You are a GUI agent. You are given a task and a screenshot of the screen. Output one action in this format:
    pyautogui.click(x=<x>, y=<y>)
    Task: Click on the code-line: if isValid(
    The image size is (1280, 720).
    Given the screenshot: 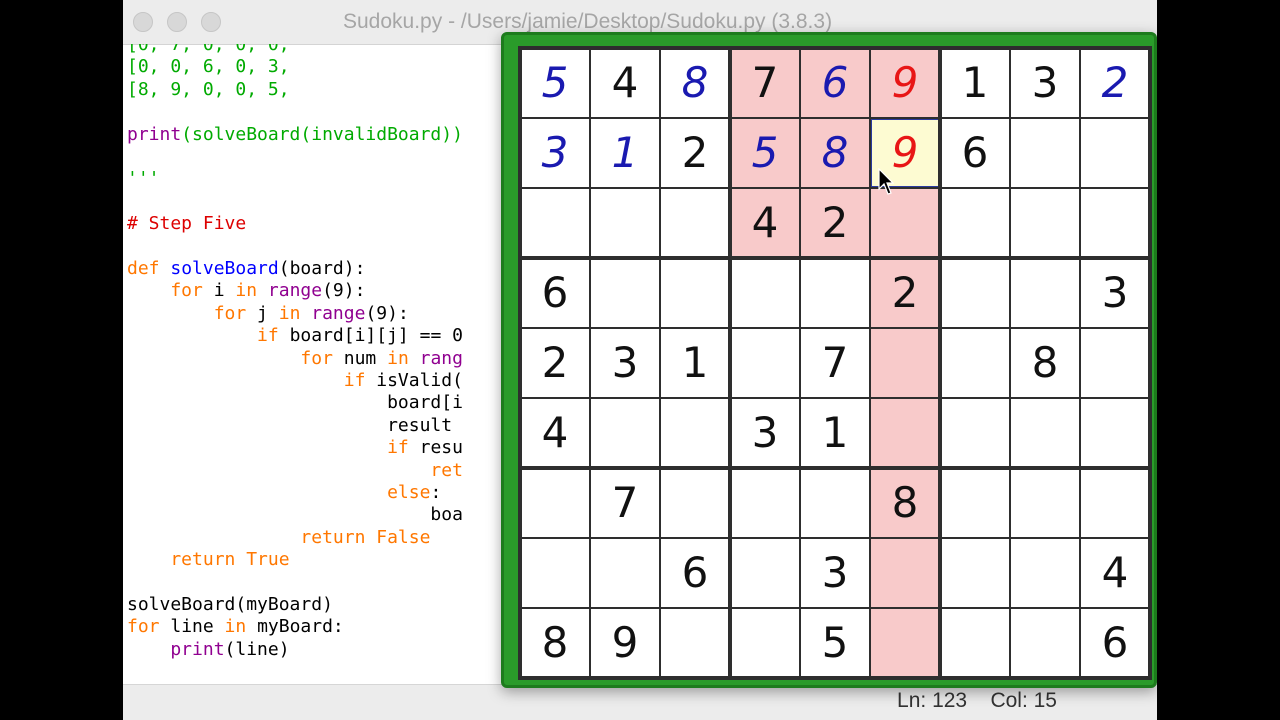 What is the action you would take?
    pyautogui.click(x=295, y=381)
    